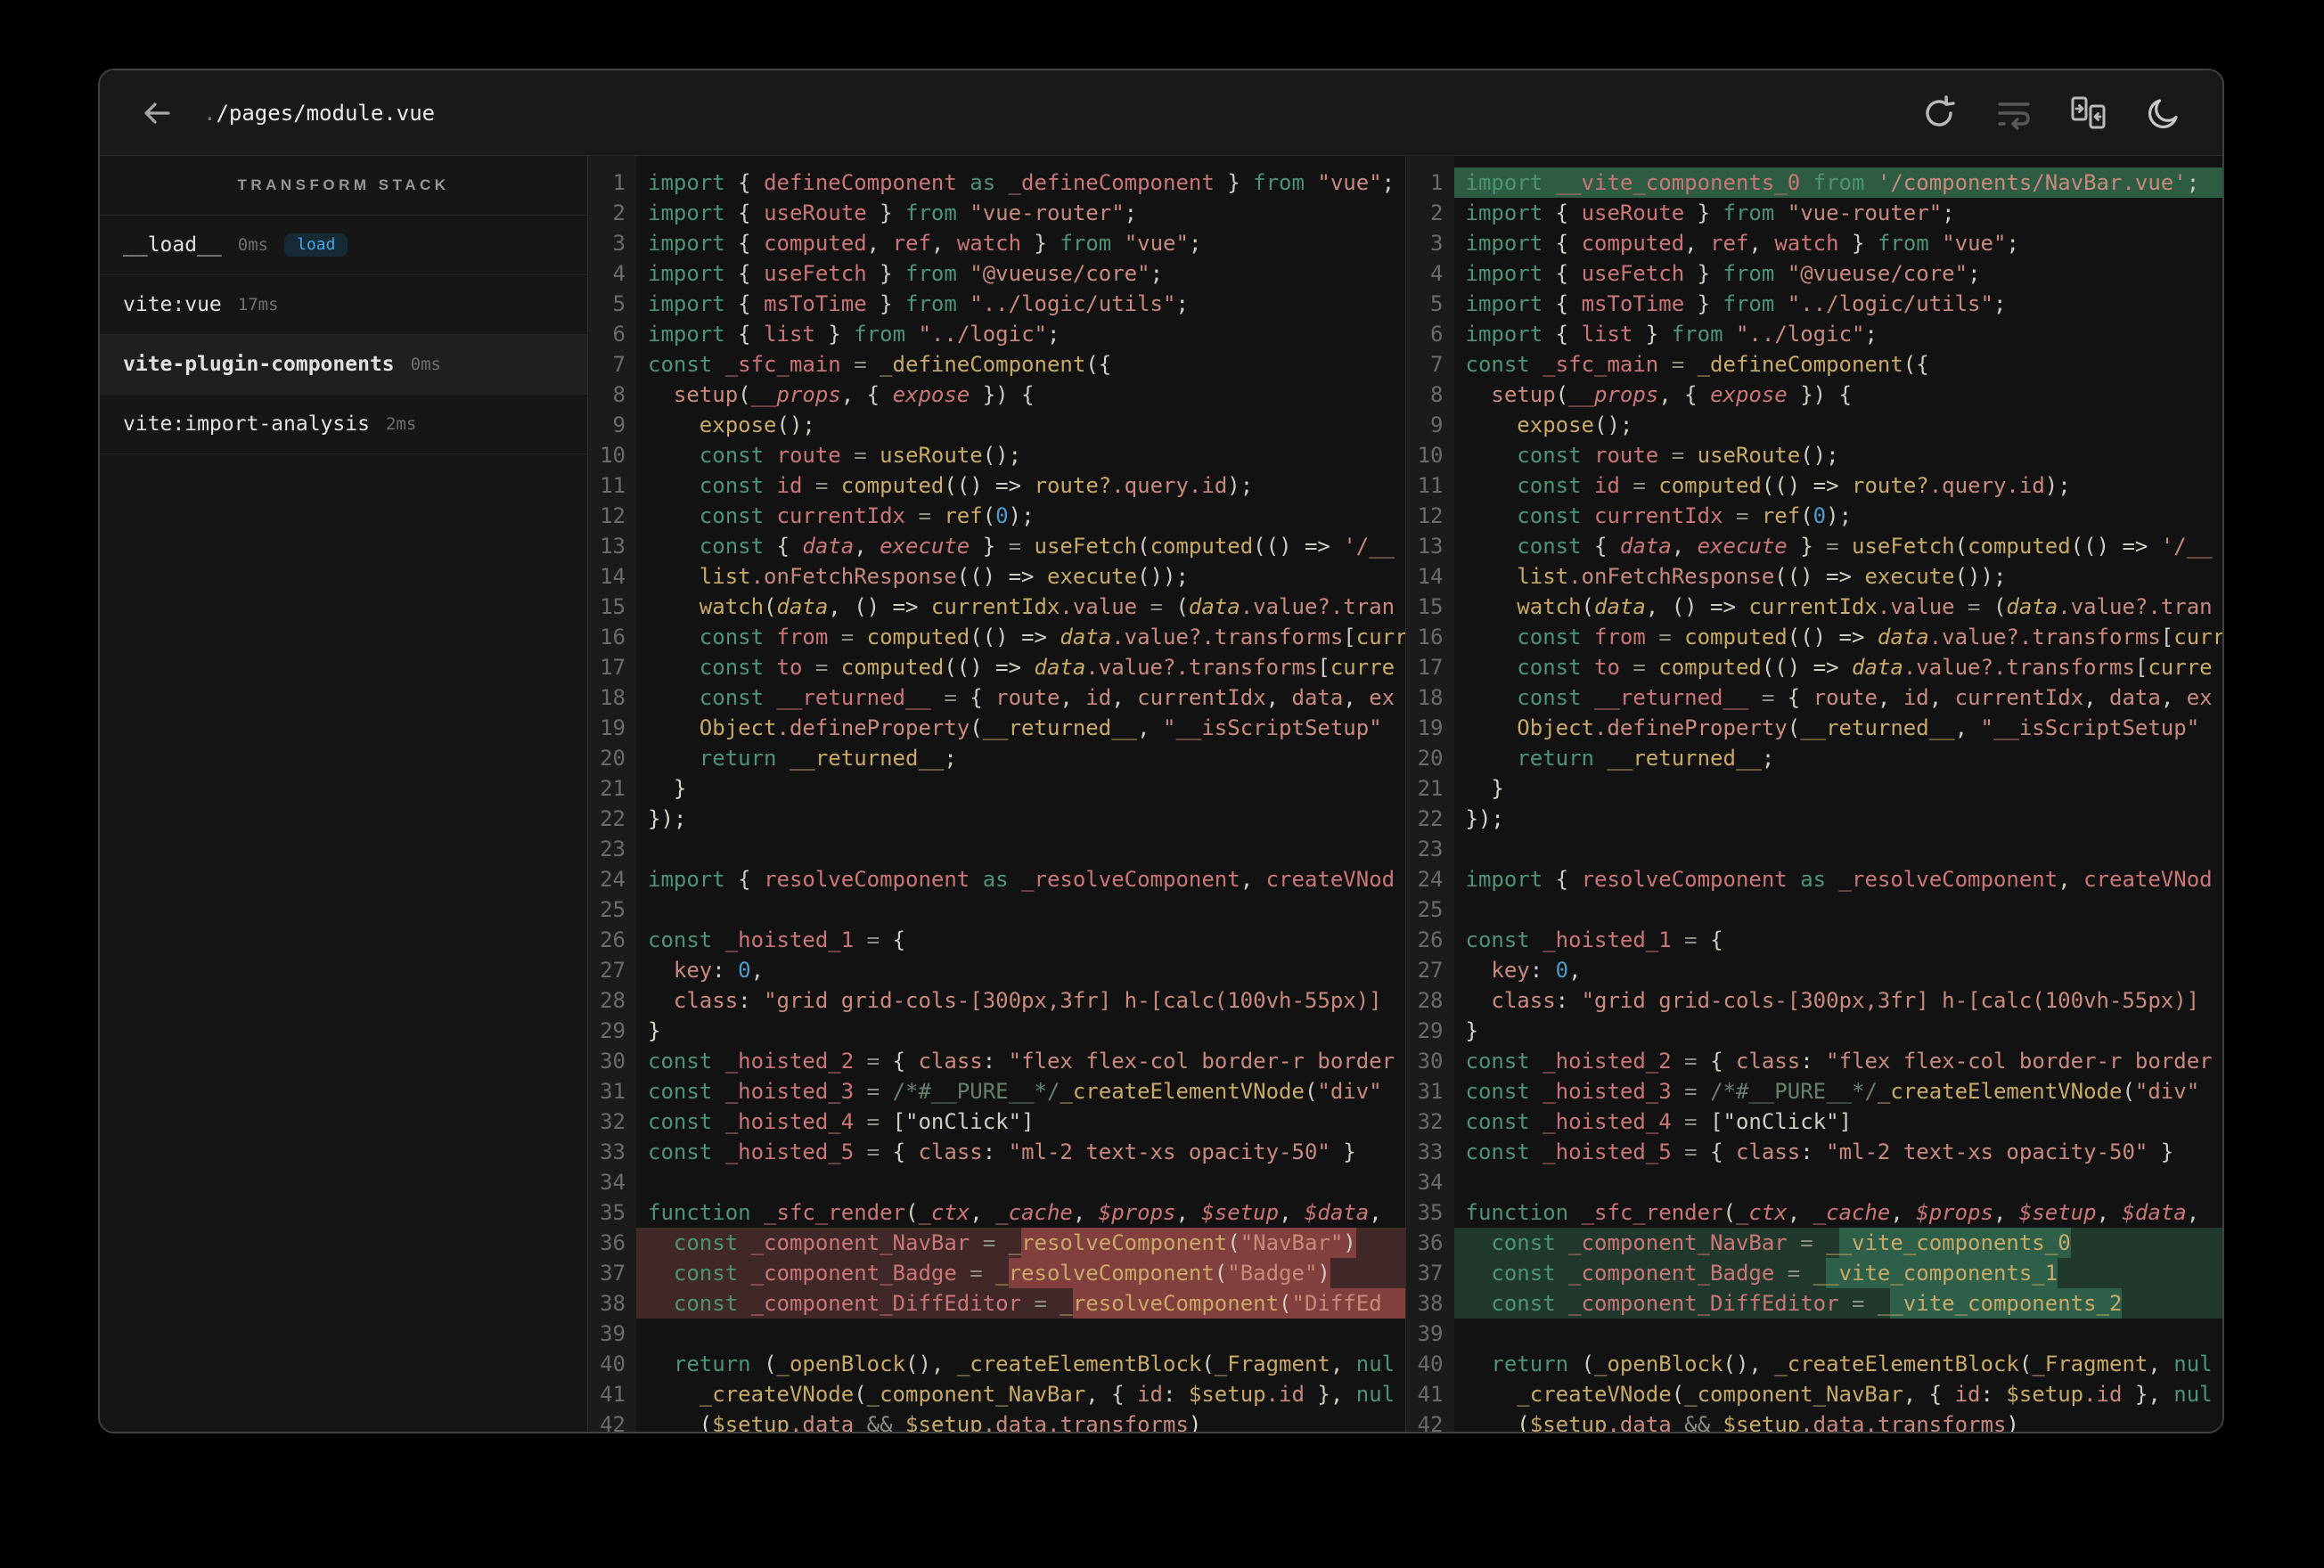  Describe the element at coordinates (1429, 849) in the screenshot. I see `line-number: 23` at that location.